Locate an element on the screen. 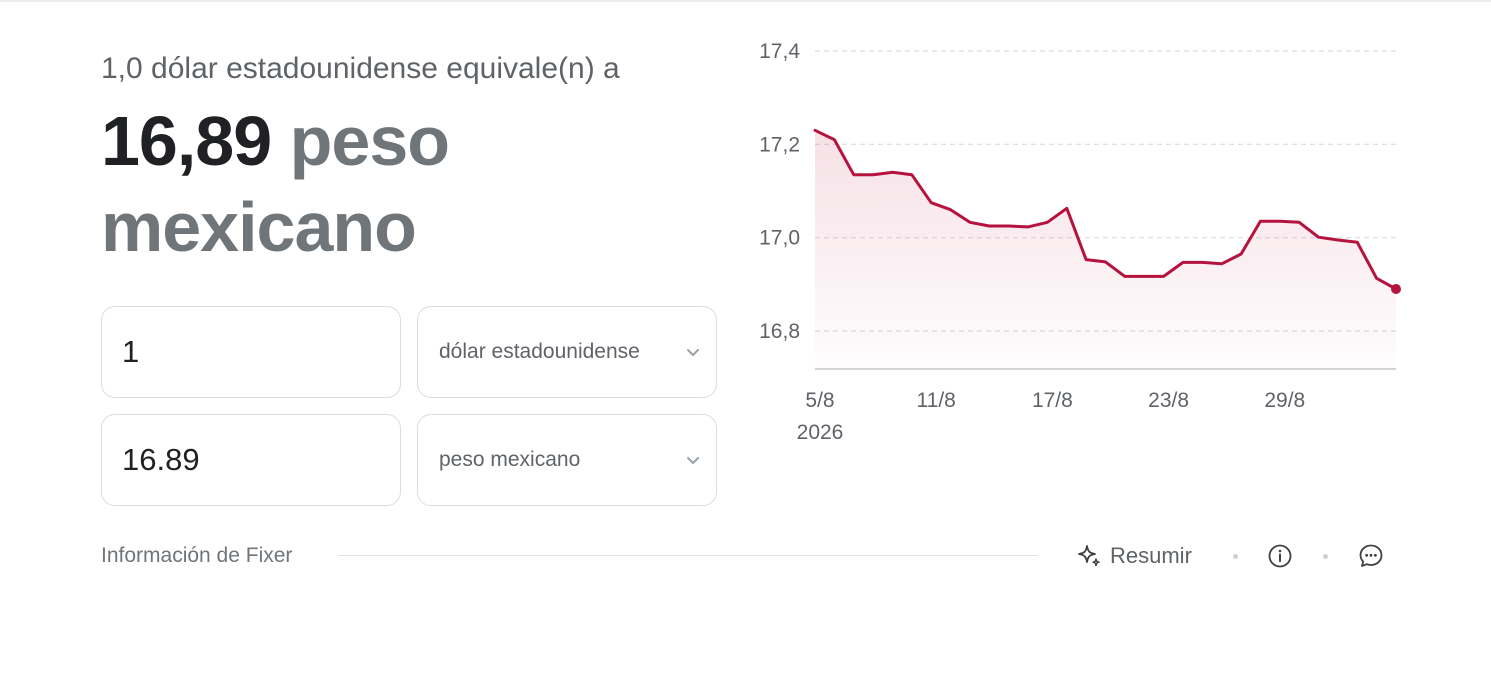  converted-input-box is located at coordinates (251, 460).